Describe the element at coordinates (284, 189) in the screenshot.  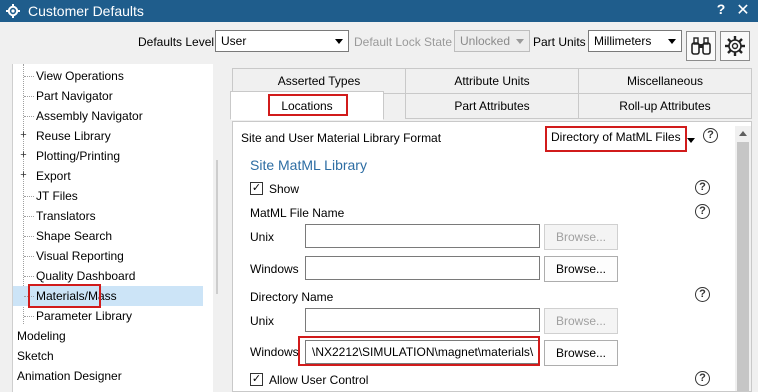
I see `show-label: Show` at that location.